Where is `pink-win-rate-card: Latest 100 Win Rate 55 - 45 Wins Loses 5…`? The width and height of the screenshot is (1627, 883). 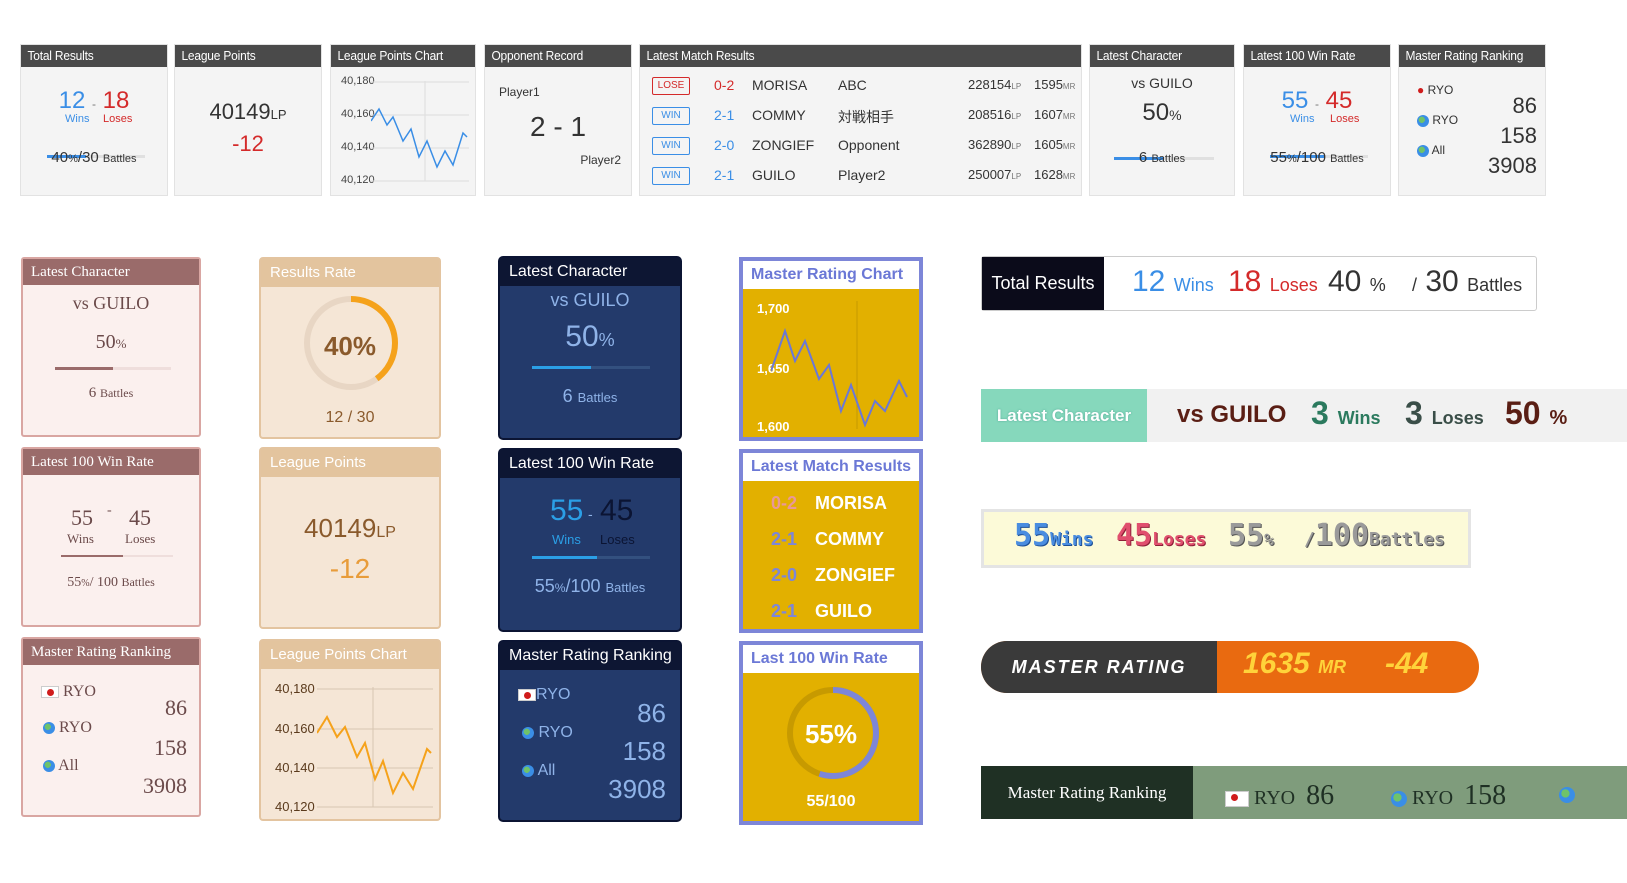
pink-win-rate-card: Latest 100 Win Rate 55 - 45 Wins Loses 5… is located at coordinates (111, 537).